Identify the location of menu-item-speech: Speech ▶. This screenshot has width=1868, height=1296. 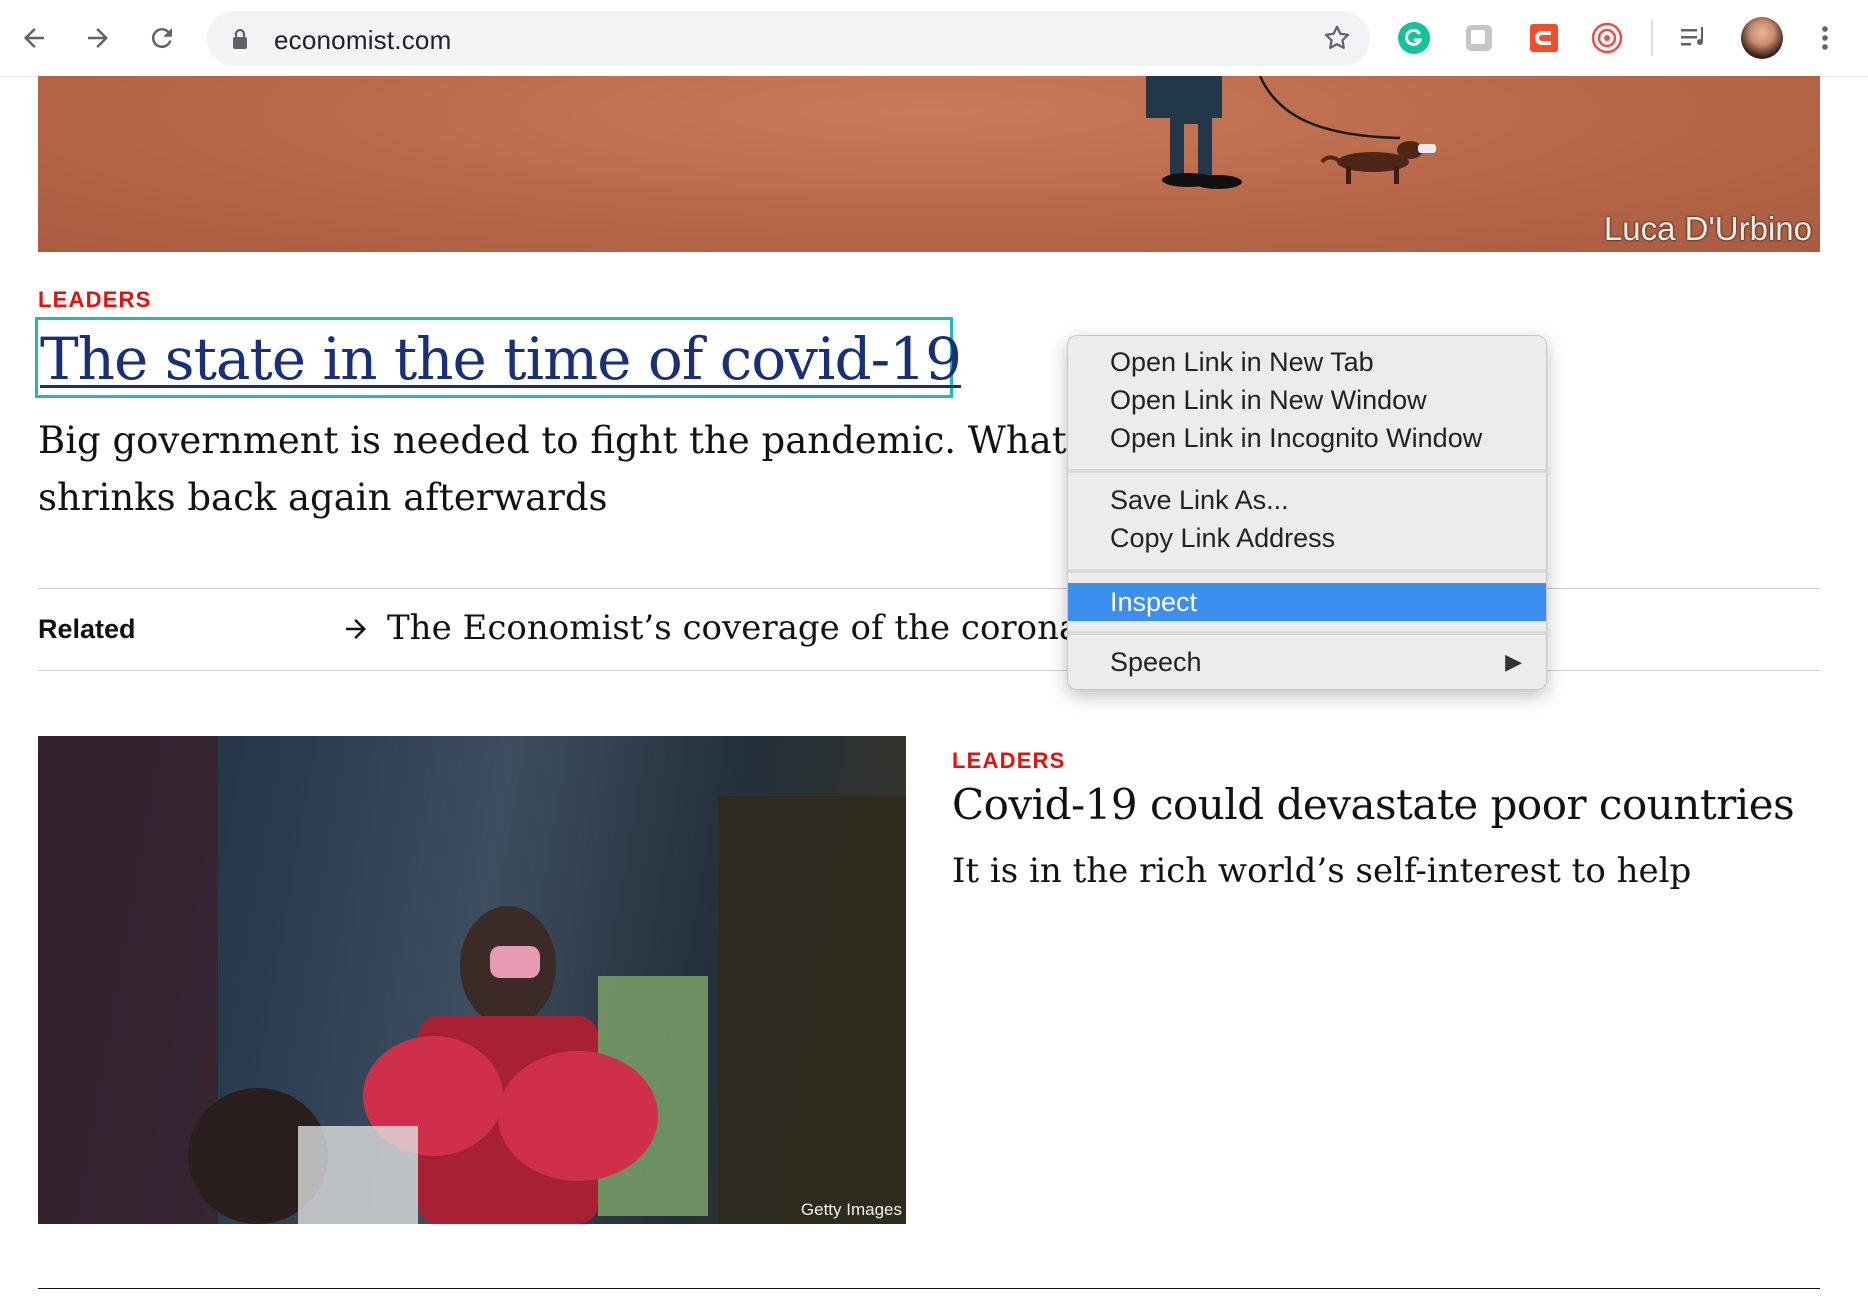
(1307, 662).